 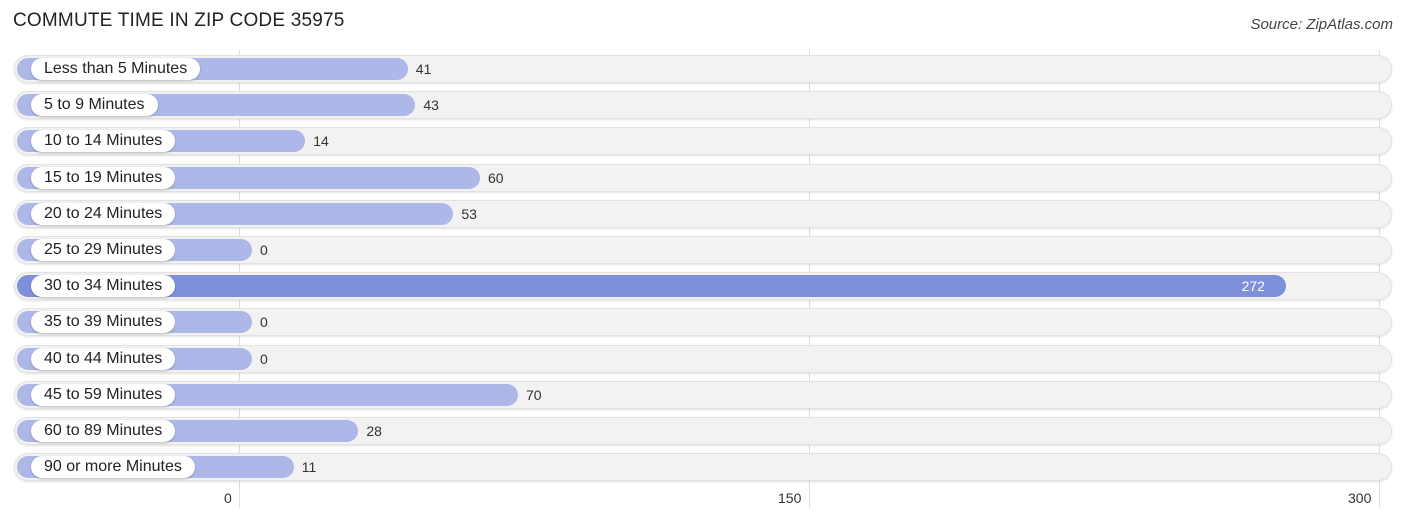 I want to click on category-label: 5 to 9 Minutes, so click(x=94, y=105).